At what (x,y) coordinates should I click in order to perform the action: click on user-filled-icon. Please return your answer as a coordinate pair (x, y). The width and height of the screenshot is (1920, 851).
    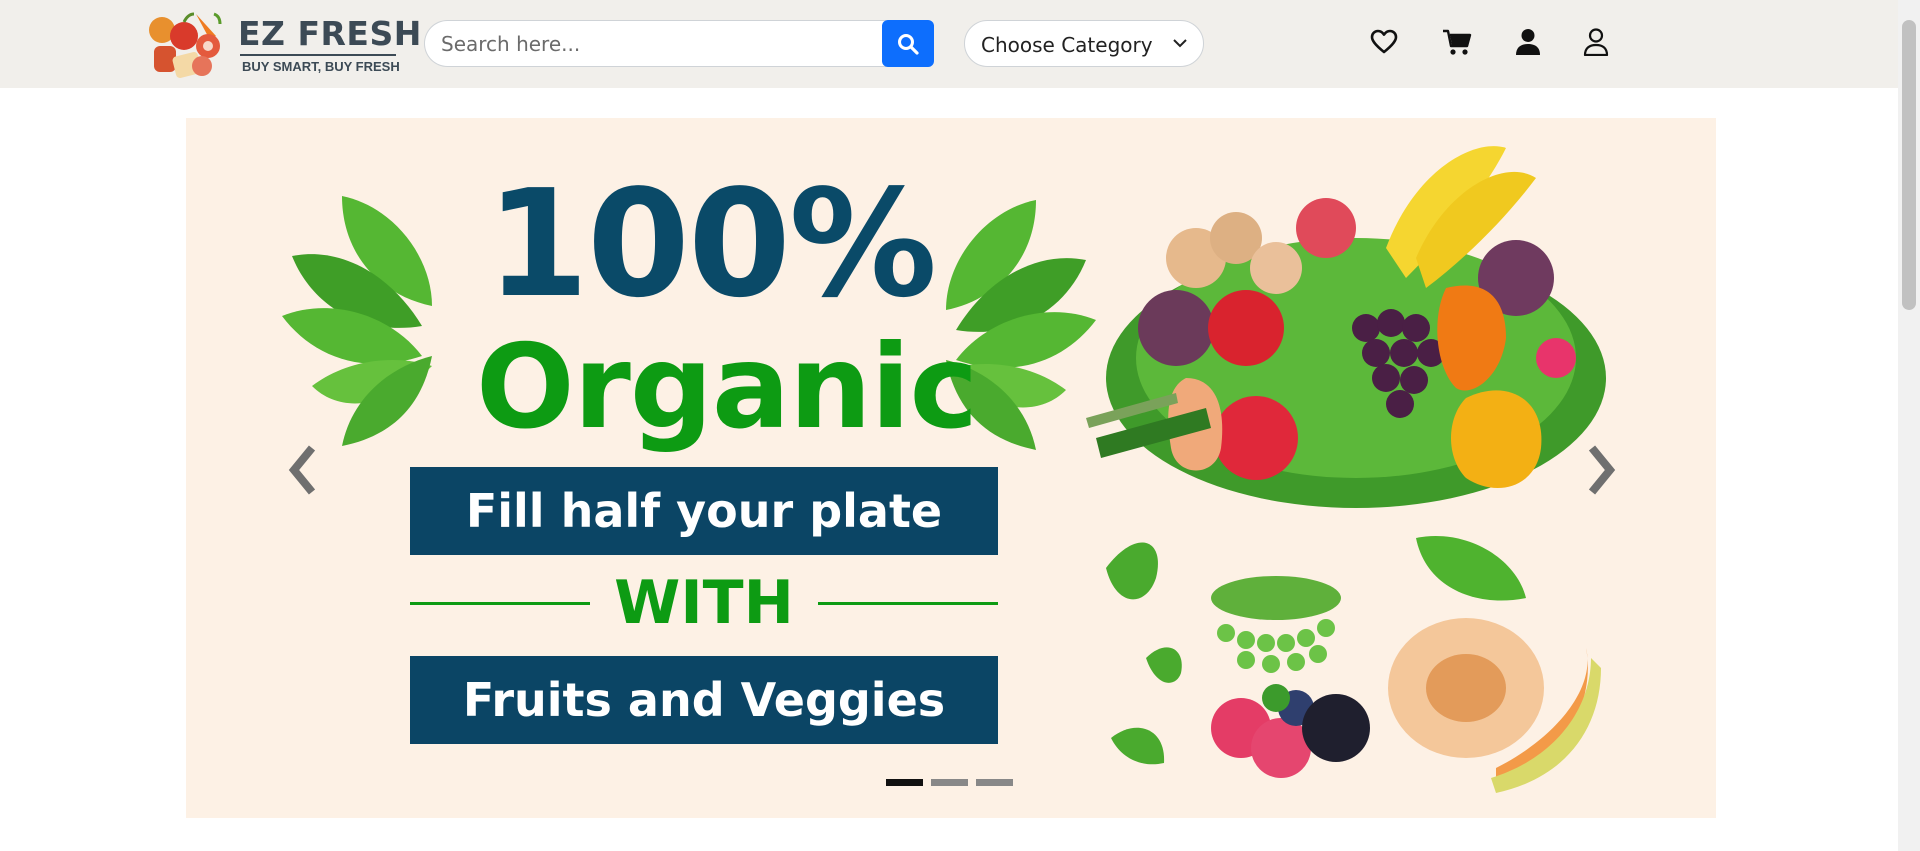
    Looking at the image, I should click on (1528, 42).